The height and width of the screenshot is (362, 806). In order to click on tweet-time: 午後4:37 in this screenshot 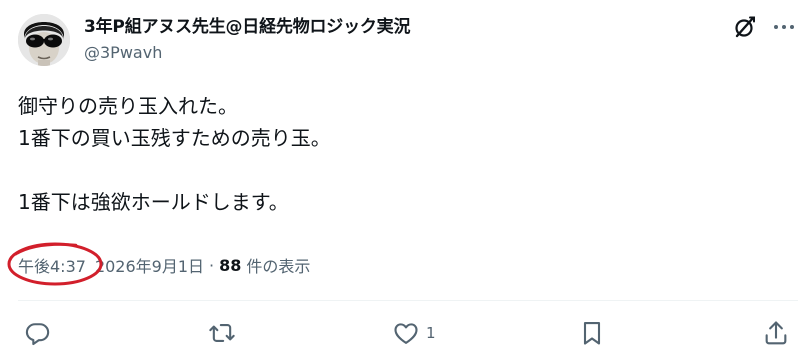, I will do `click(52, 265)`.